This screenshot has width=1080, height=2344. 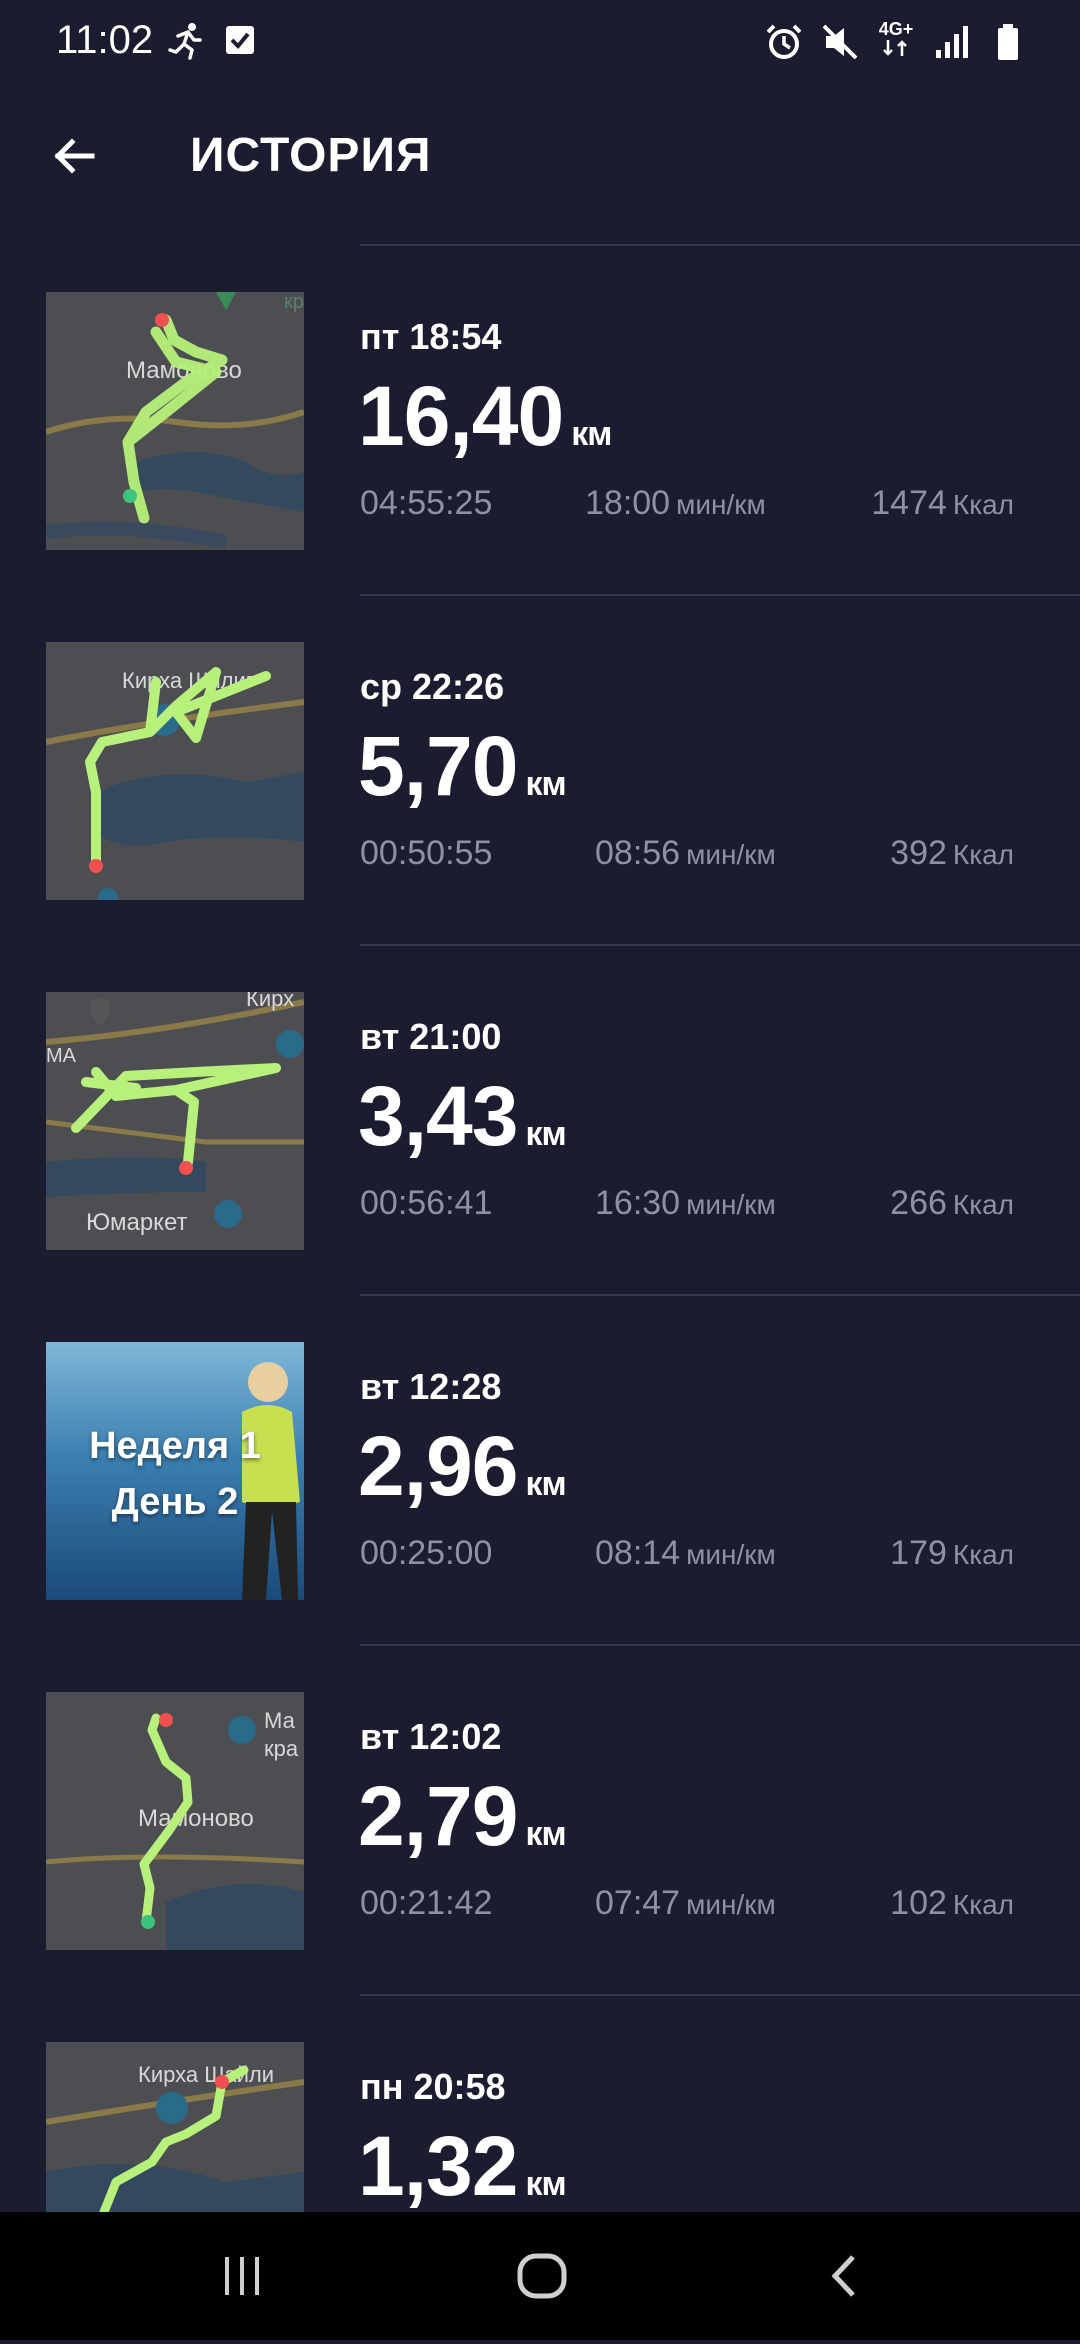 I want to click on signal-icon, so click(x=952, y=41).